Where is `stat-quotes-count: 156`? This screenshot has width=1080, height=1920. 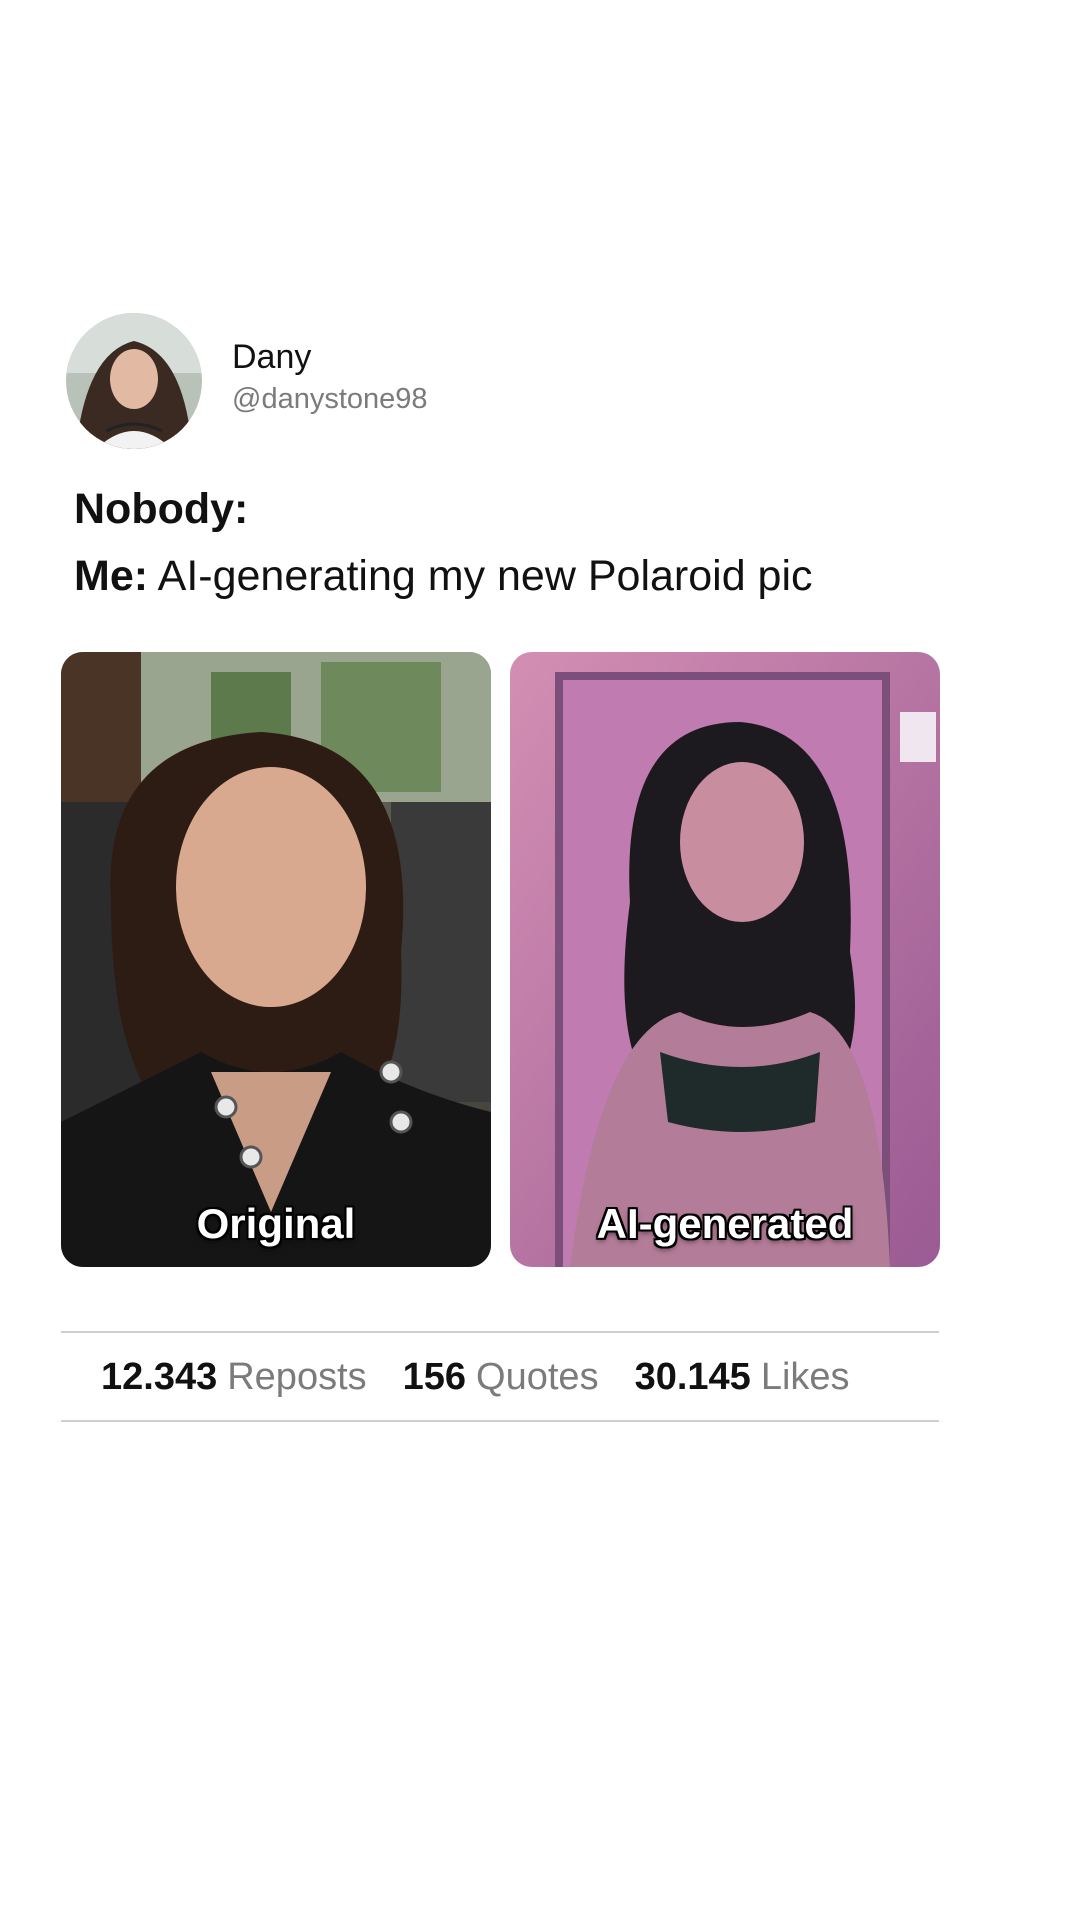
stat-quotes-count: 156 is located at coordinates (434, 1377).